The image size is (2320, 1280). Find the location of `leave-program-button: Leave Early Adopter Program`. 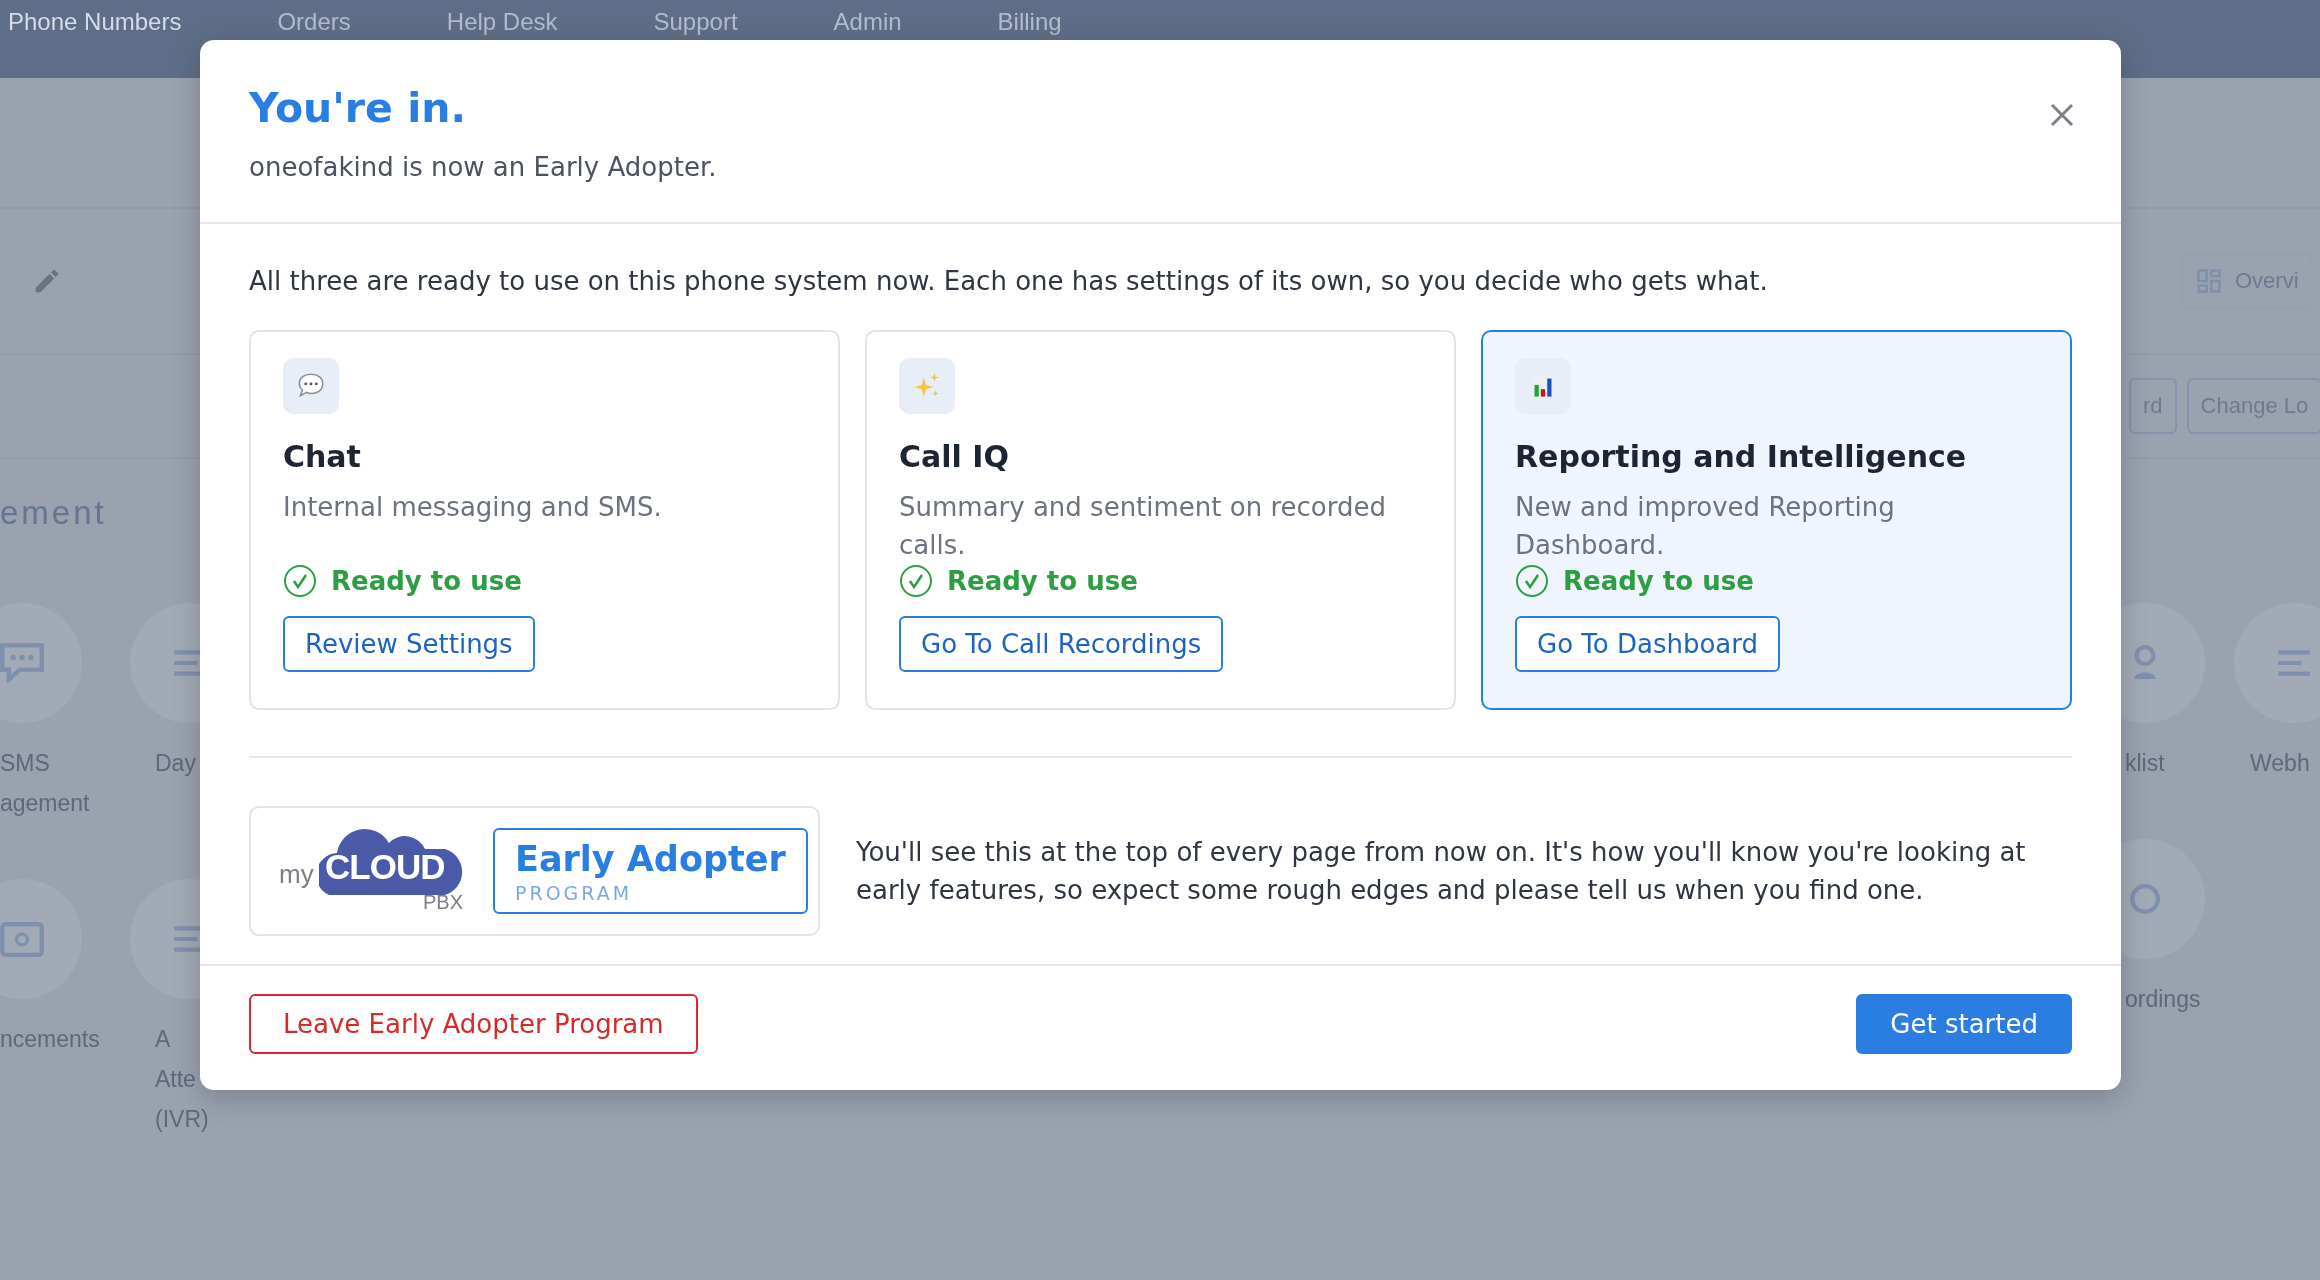

leave-program-button: Leave Early Adopter Program is located at coordinates (473, 1024).